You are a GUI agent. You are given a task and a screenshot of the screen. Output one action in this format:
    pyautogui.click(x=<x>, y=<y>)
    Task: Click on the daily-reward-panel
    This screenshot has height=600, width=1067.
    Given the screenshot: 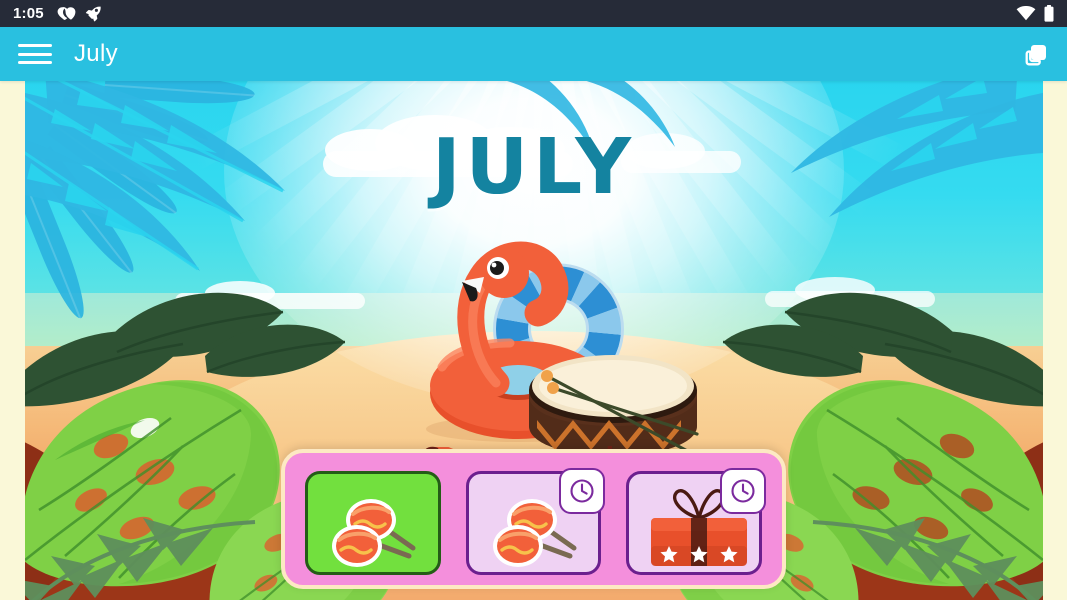 What is the action you would take?
    pyautogui.click(x=533, y=519)
    